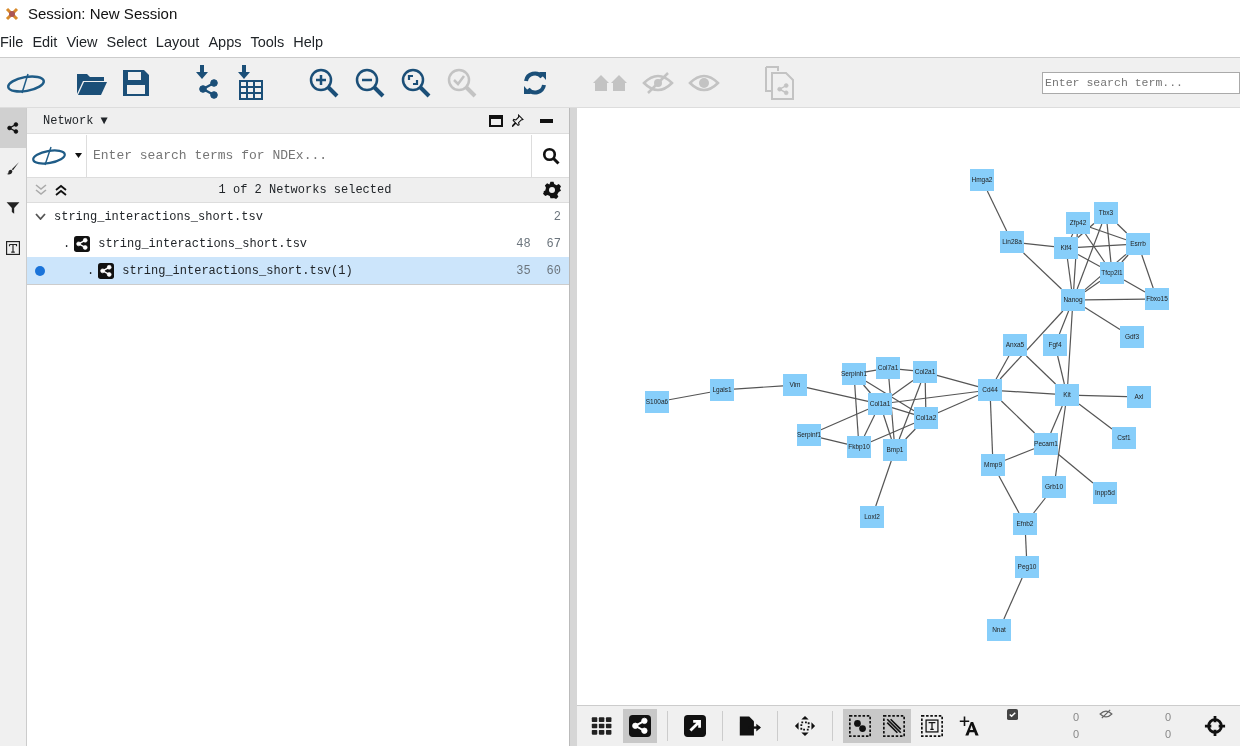 The width and height of the screenshot is (1240, 746). Describe the element at coordinates (203, 244) in the screenshot. I see `network-name: string_interactions_short.tsv` at that location.